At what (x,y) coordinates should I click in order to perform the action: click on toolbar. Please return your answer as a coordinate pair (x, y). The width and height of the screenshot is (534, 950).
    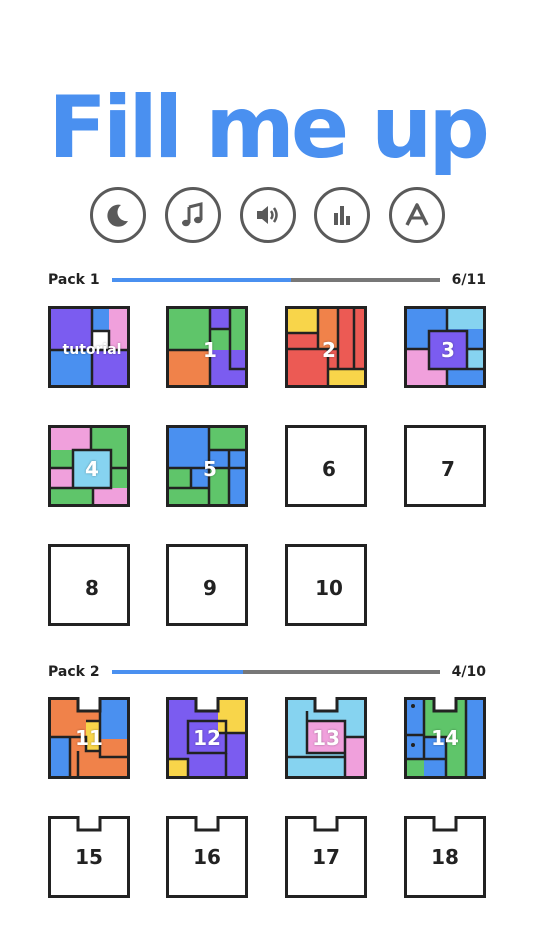
    Looking at the image, I should click on (267, 216).